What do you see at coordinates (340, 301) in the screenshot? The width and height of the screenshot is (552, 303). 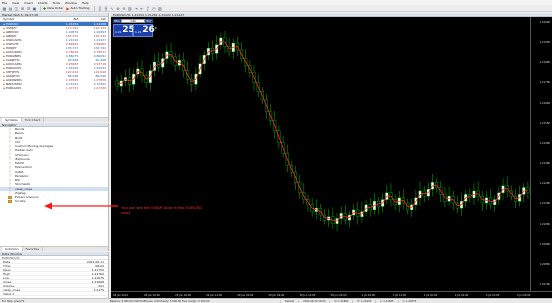 I see `status-open: O: 1.21864` at bounding box center [340, 301].